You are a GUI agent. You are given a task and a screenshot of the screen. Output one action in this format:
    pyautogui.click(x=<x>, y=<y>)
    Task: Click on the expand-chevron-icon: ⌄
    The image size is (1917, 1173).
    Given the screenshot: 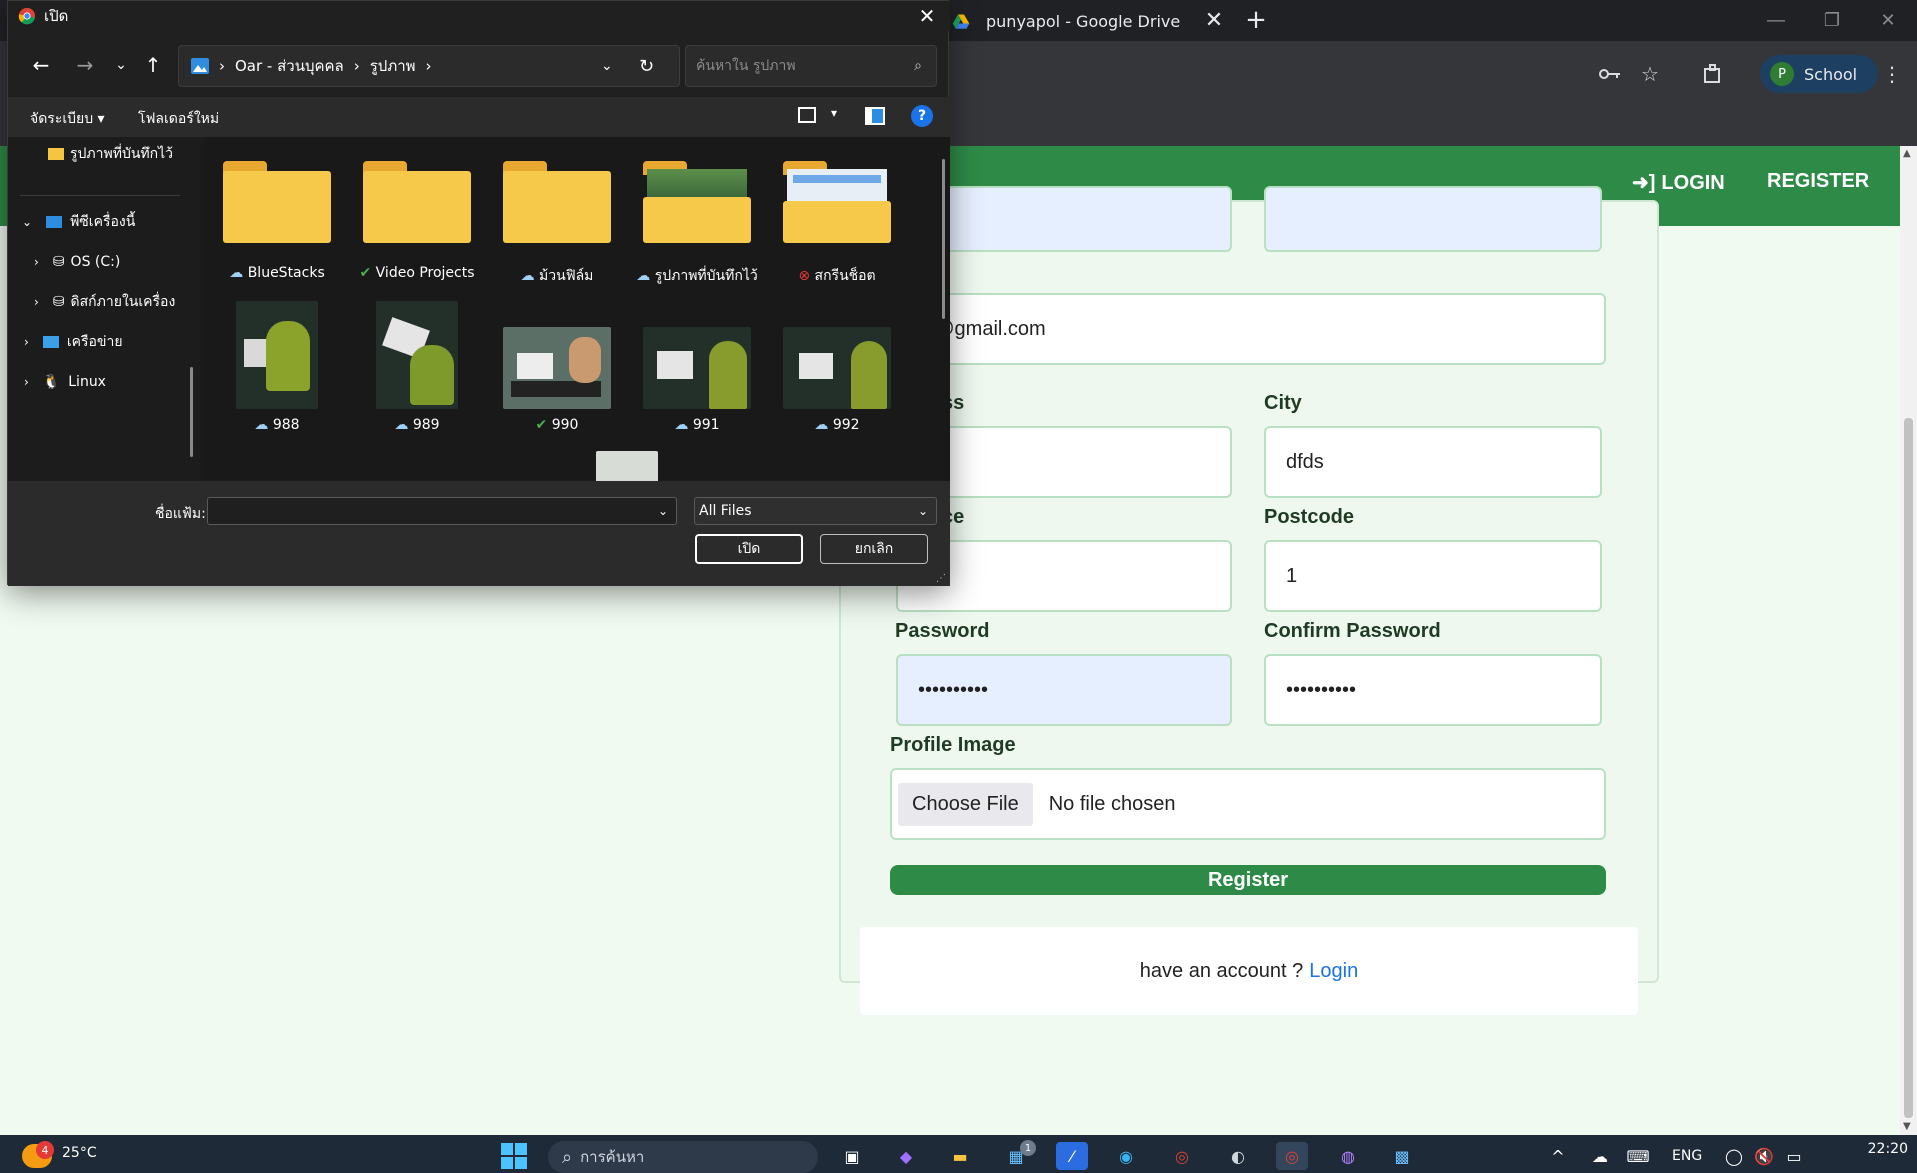 What is the action you would take?
    pyautogui.click(x=27, y=222)
    